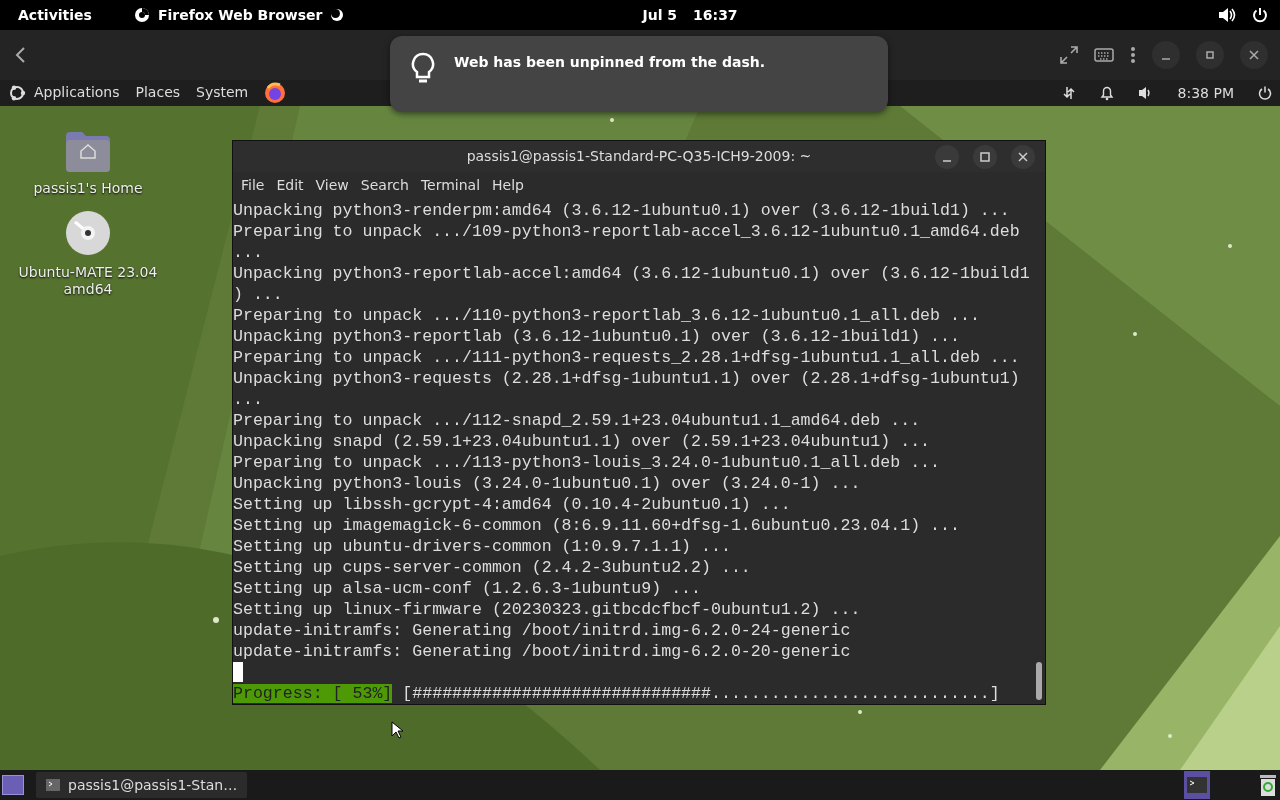  Describe the element at coordinates (1039, 681) in the screenshot. I see `scrollbar-thumb` at that location.